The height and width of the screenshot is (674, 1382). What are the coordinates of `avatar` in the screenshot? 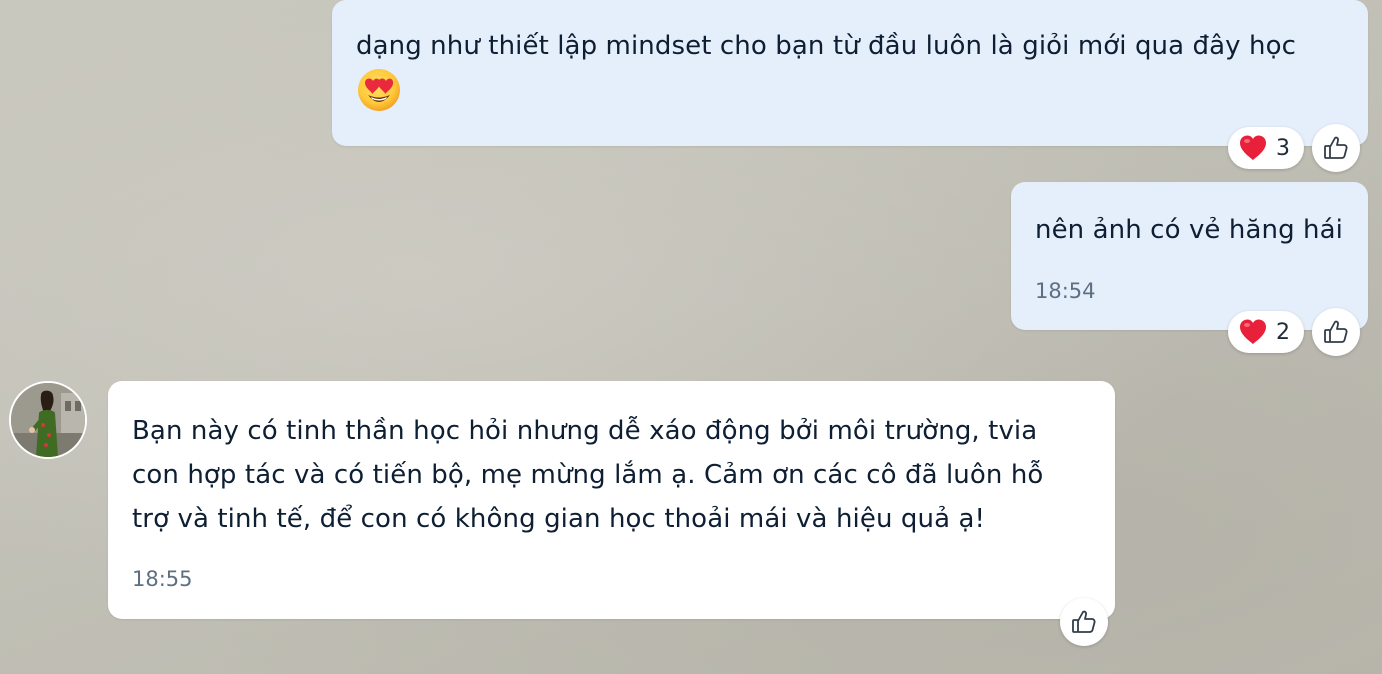 It's located at (48, 420).